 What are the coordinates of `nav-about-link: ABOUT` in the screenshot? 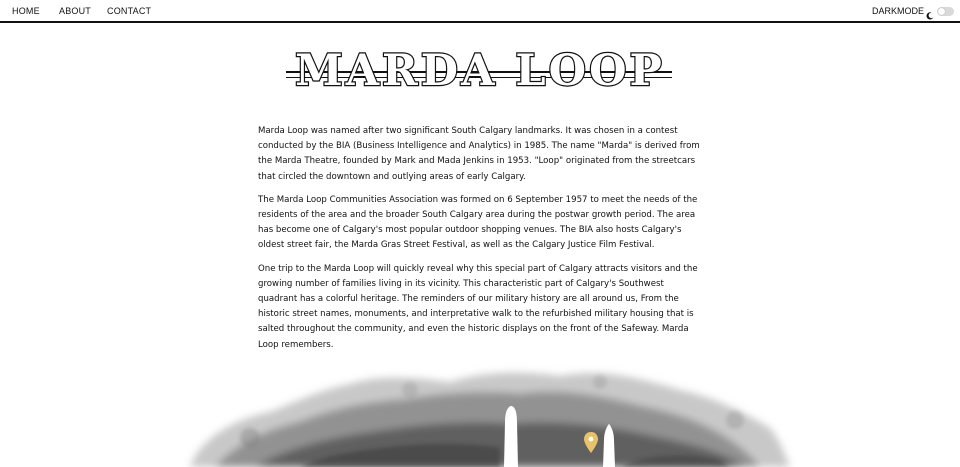 It's located at (75, 11).